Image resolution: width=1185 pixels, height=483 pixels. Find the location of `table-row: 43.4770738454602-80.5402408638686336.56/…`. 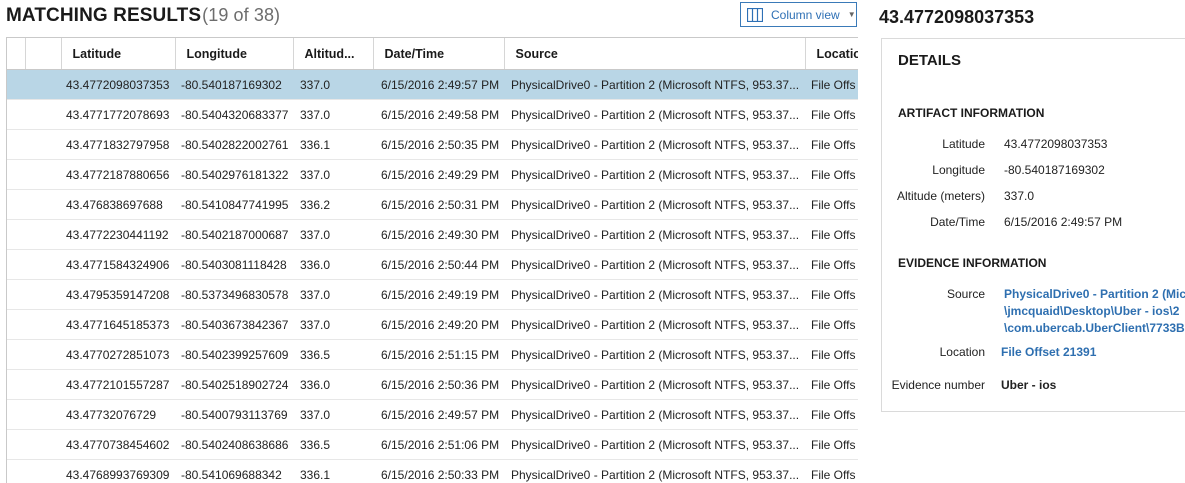

table-row: 43.4770738454602-80.5402408638686336.56/… is located at coordinates (432, 445).